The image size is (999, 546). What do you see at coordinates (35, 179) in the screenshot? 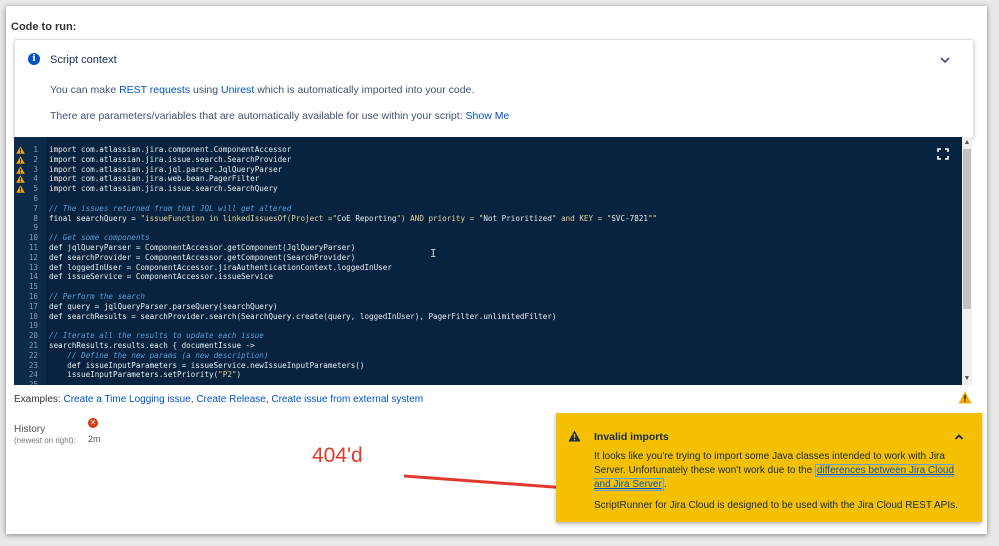
I see `line-number: 4` at bounding box center [35, 179].